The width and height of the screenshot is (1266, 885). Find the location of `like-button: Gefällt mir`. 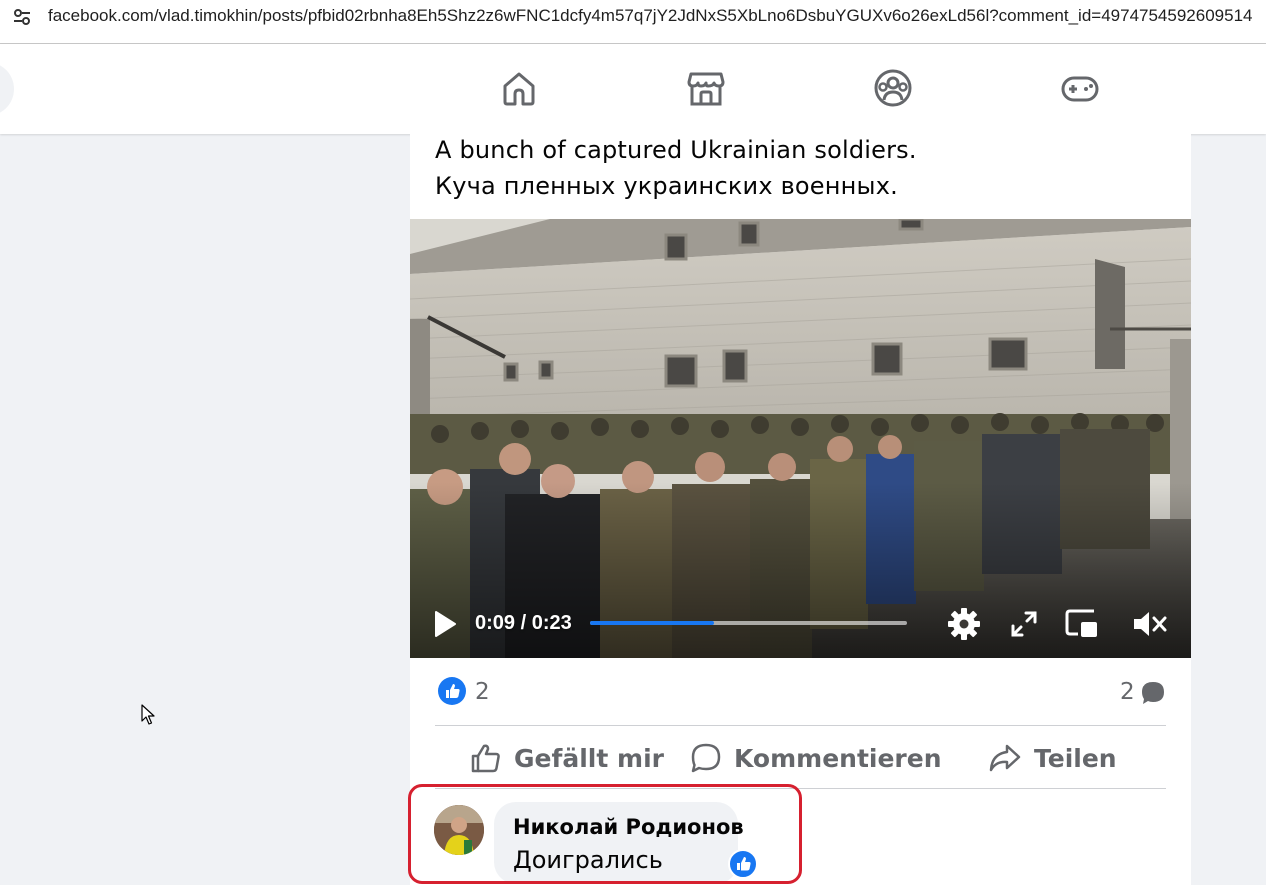

like-button: Gefällt mir is located at coordinates (567, 758).